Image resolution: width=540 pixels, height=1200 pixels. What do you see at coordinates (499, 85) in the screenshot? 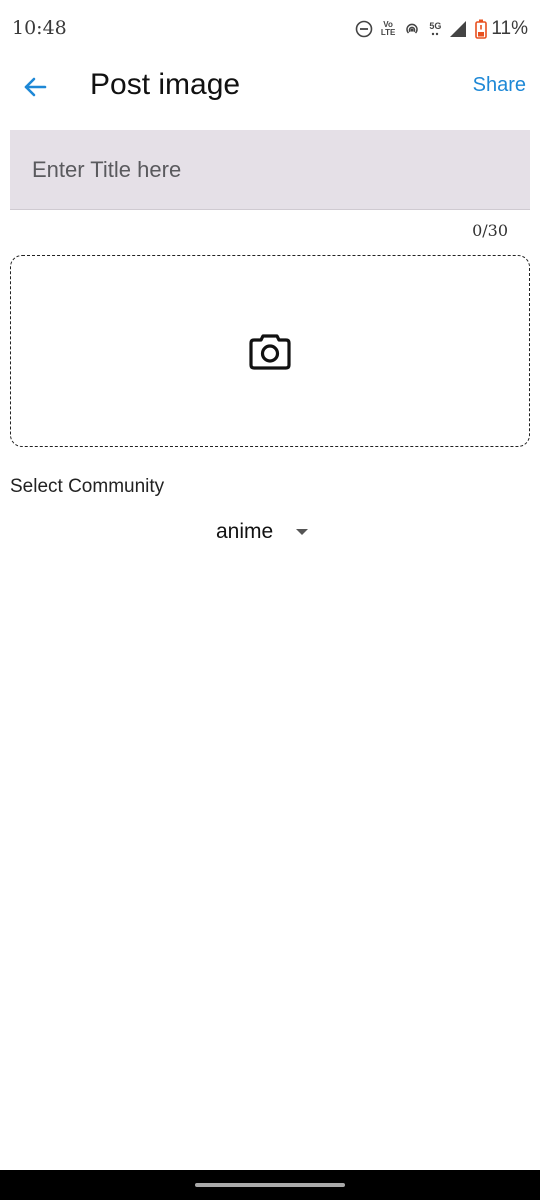
I see `share-button: Share` at bounding box center [499, 85].